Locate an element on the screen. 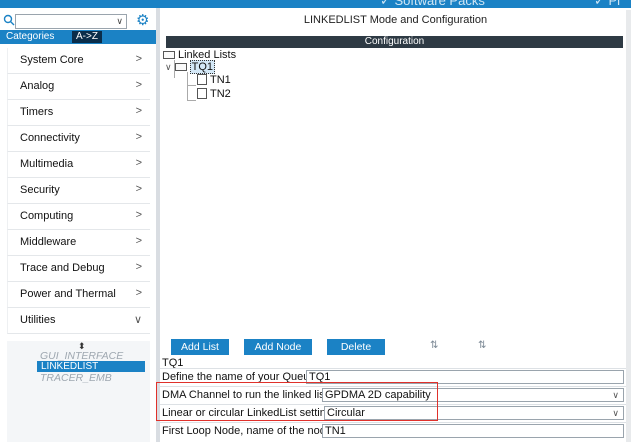 Image resolution: width=631 pixels, height=442 pixels. category-label: Timers is located at coordinates (37, 112).